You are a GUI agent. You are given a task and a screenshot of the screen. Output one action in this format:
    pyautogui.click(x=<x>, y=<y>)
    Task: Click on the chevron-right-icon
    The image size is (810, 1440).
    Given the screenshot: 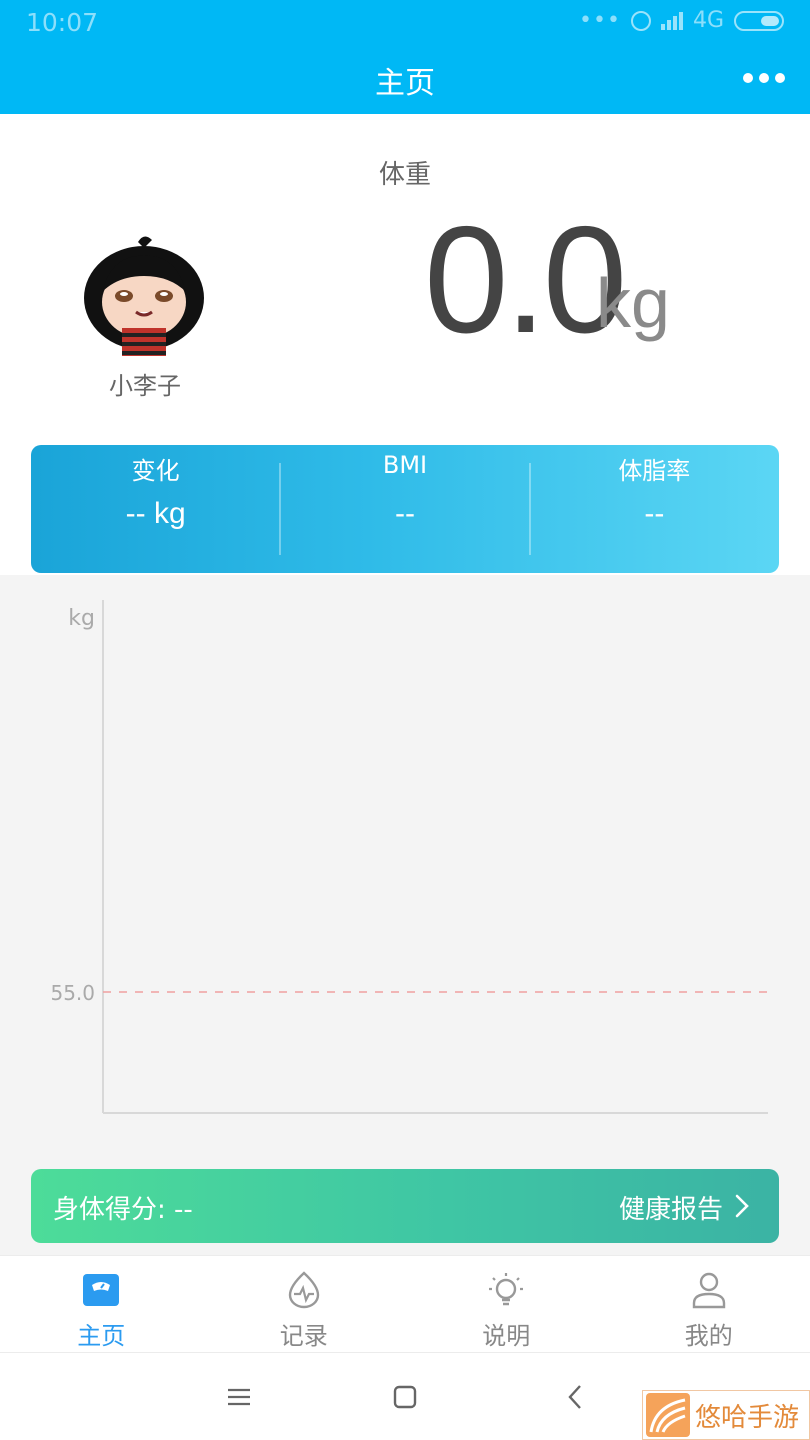 What is the action you would take?
    pyautogui.click(x=742, y=1206)
    